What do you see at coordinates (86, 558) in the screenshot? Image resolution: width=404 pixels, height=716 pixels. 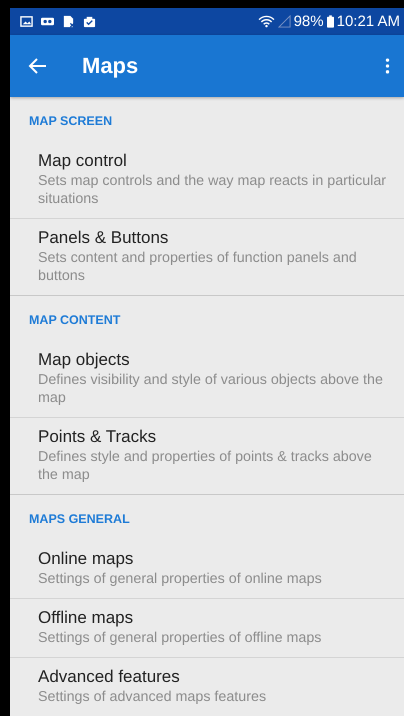 I see `item-title: Online maps` at bounding box center [86, 558].